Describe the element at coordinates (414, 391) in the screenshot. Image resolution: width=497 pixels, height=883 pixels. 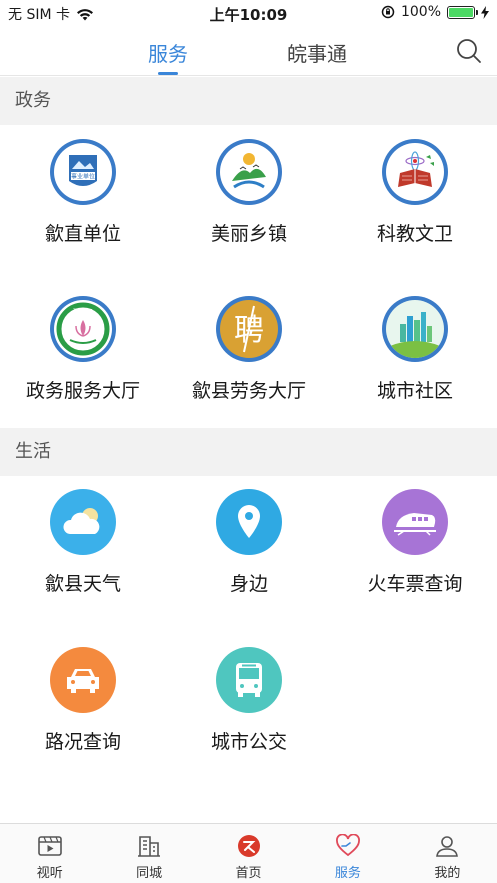
I see `service-item-label: 城市社区` at that location.